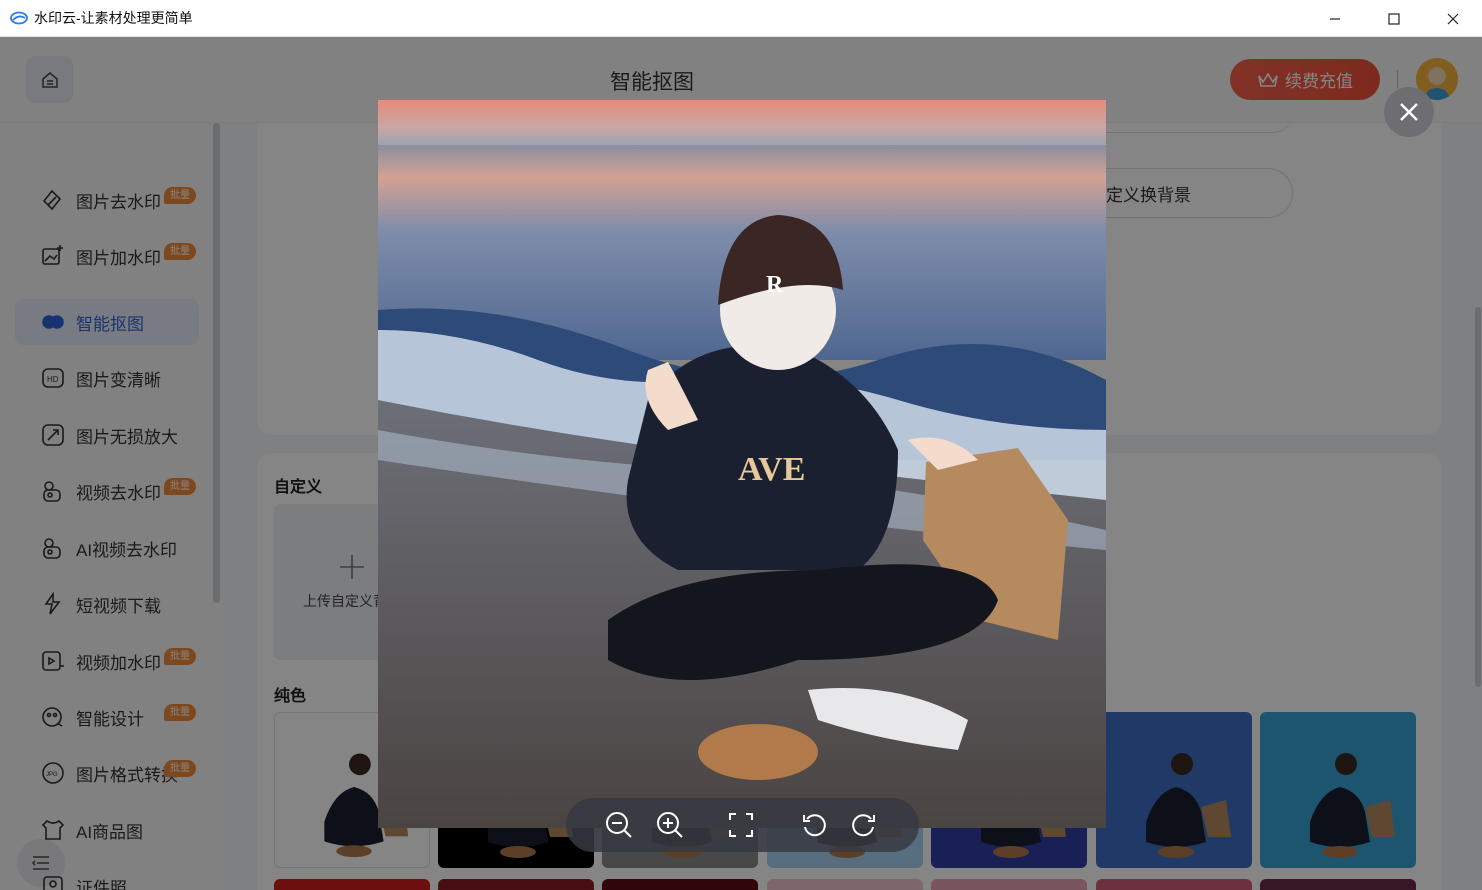 The width and height of the screenshot is (1482, 890). Describe the element at coordinates (113, 18) in the screenshot. I see `window-title: 水印云-让素材处理更简单` at that location.